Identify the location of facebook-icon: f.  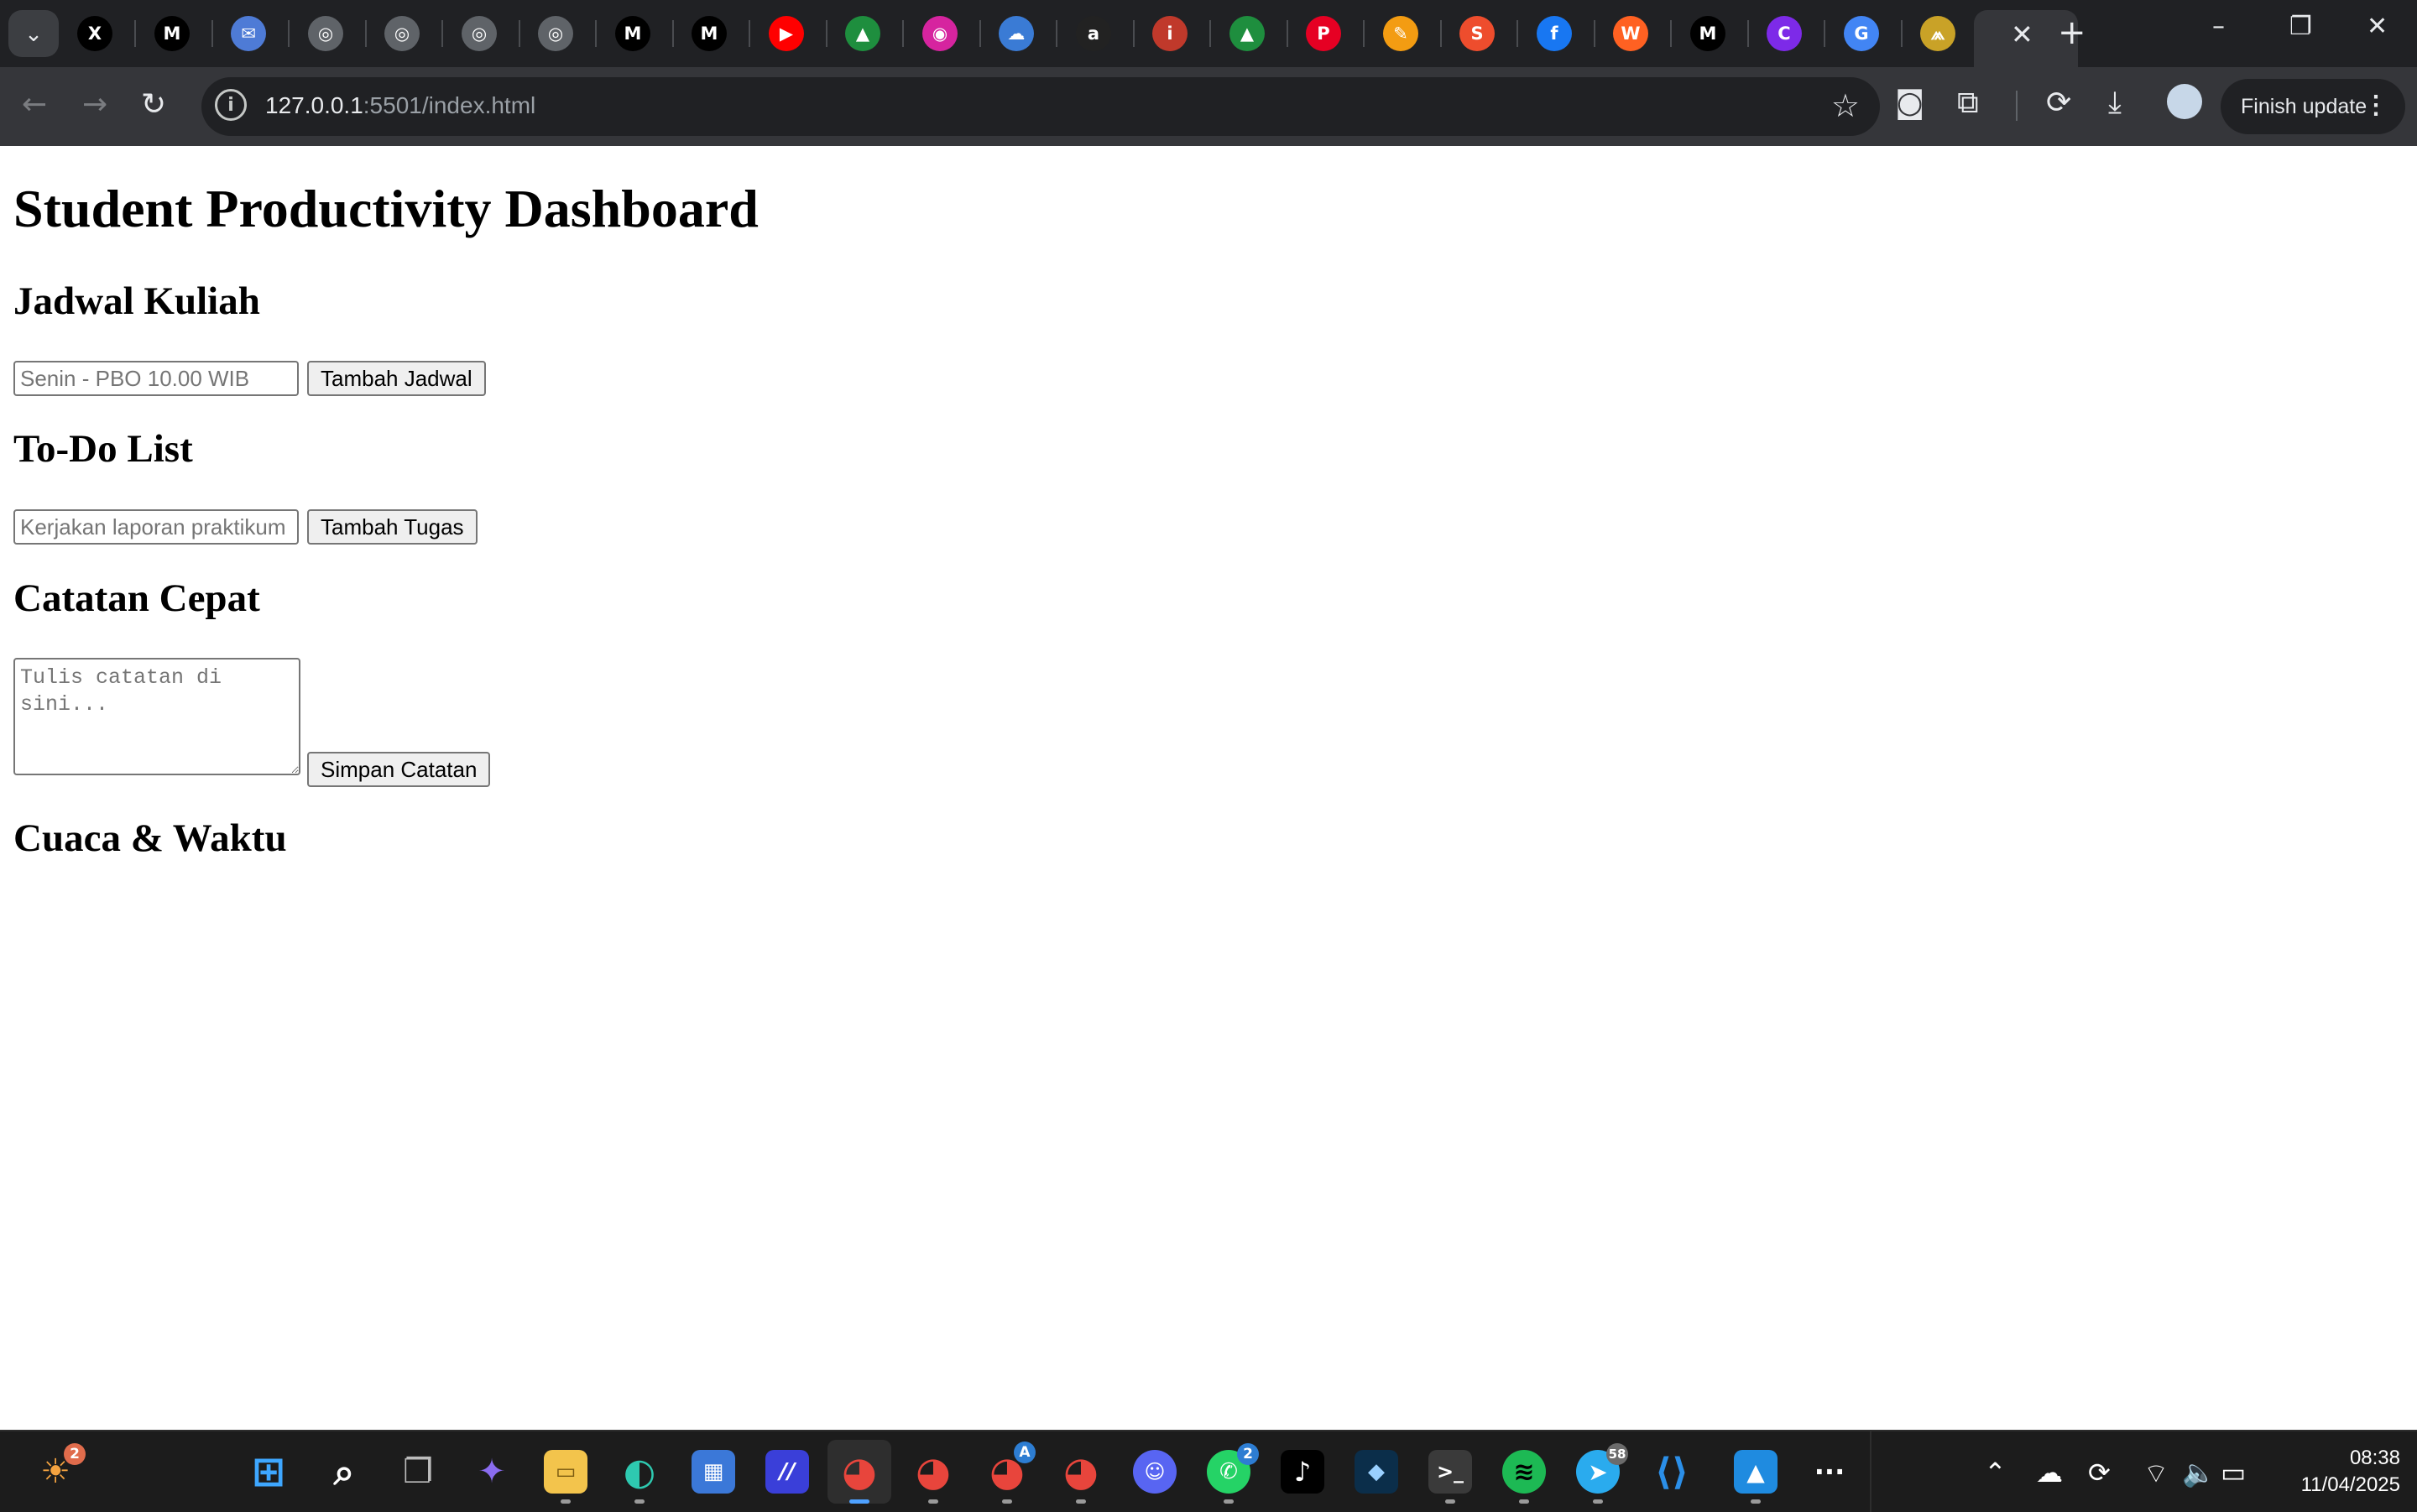
(1554, 33).